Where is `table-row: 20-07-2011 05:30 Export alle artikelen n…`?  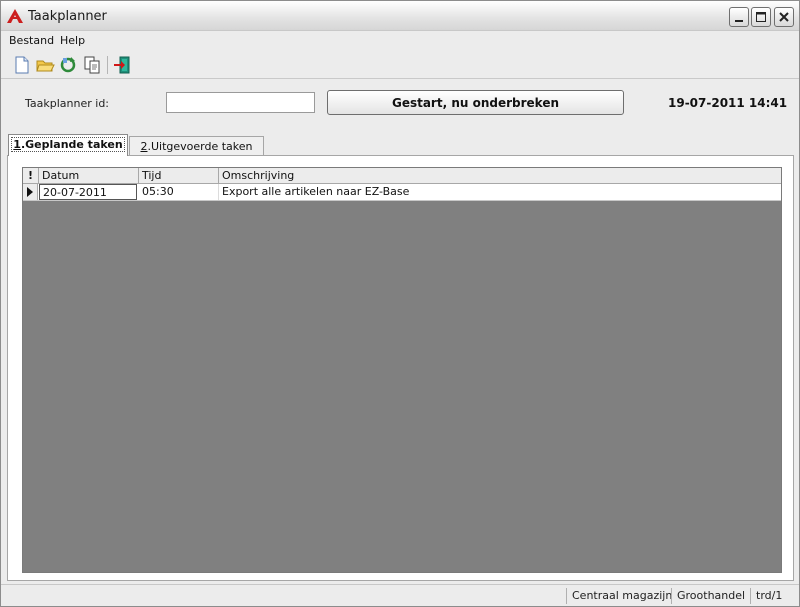
table-row: 20-07-2011 05:30 Export alle artikelen n… is located at coordinates (402, 192).